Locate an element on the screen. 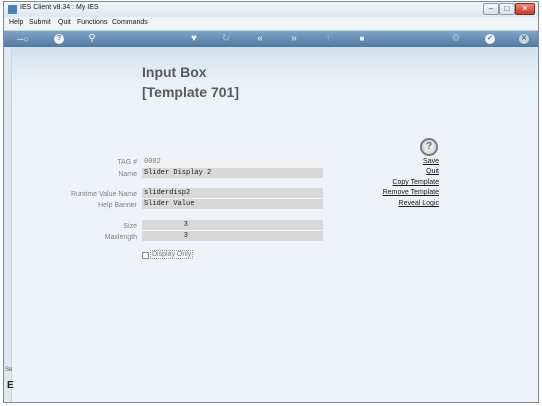 The width and height of the screenshot is (542, 406). settings-icon: ⚙ is located at coordinates (456, 39).